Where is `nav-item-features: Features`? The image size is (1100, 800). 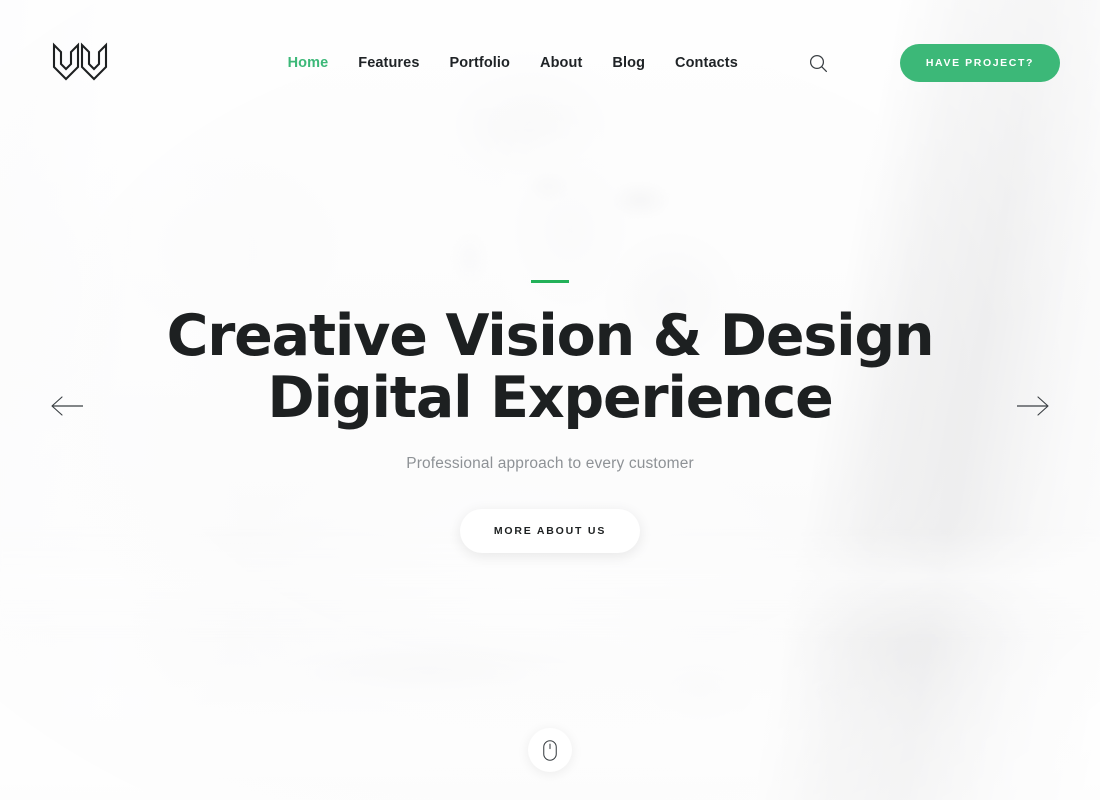
nav-item-features: Features is located at coordinates (388, 63).